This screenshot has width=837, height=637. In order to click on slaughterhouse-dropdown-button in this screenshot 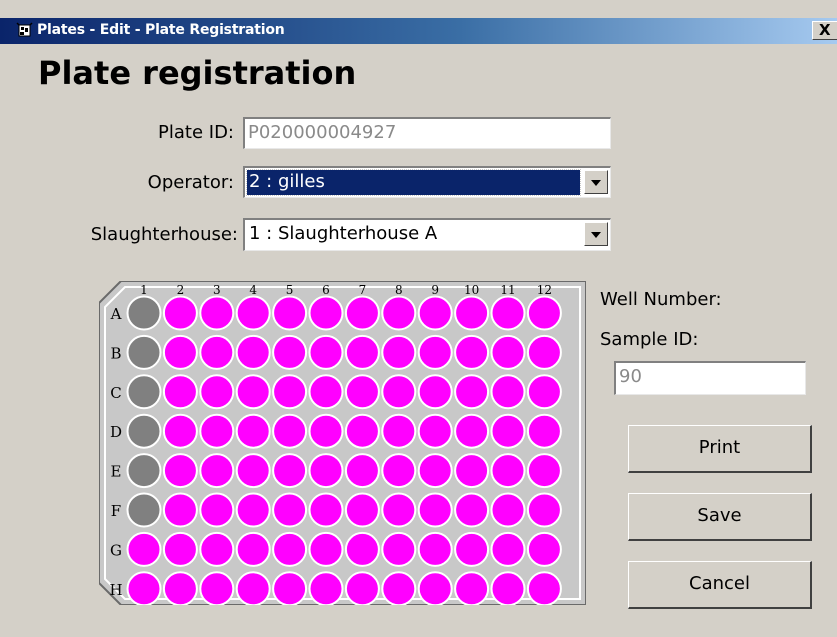, I will do `click(596, 234)`.